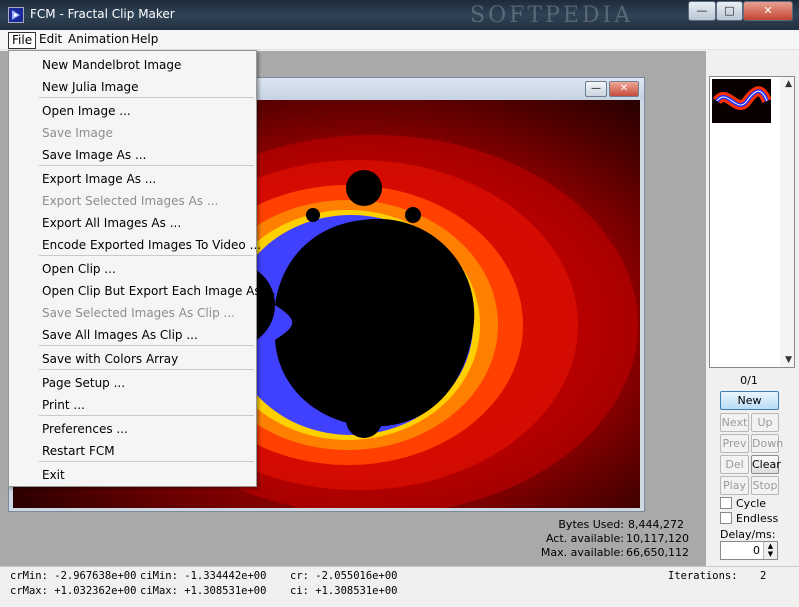 This screenshot has width=799, height=607. What do you see at coordinates (751, 503) in the screenshot?
I see `cycle-label: Cycle` at bounding box center [751, 503].